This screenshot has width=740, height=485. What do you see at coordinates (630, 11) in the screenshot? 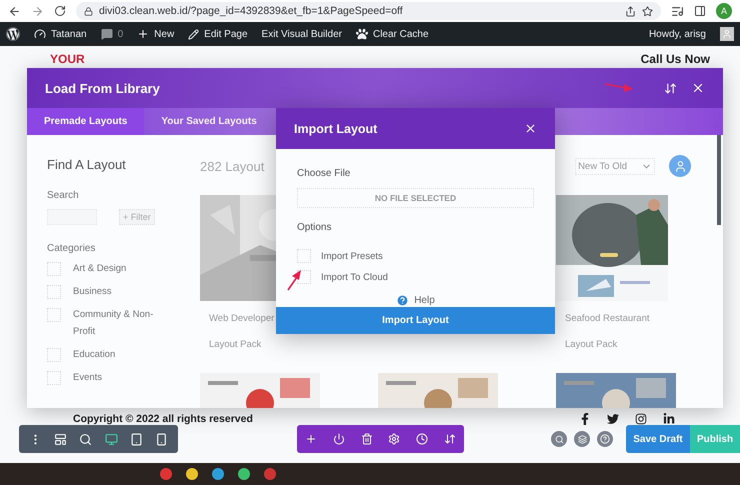
I see `share-icon` at bounding box center [630, 11].